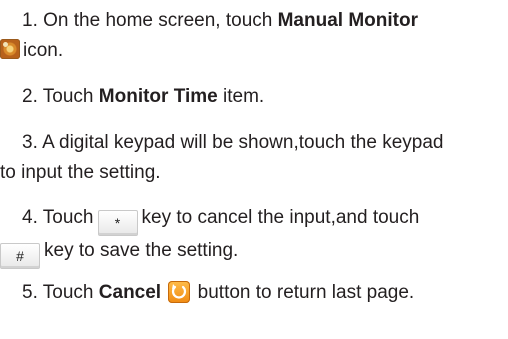 This screenshot has height=339, width=508. I want to click on cancel-label: Cancel, so click(130, 292).